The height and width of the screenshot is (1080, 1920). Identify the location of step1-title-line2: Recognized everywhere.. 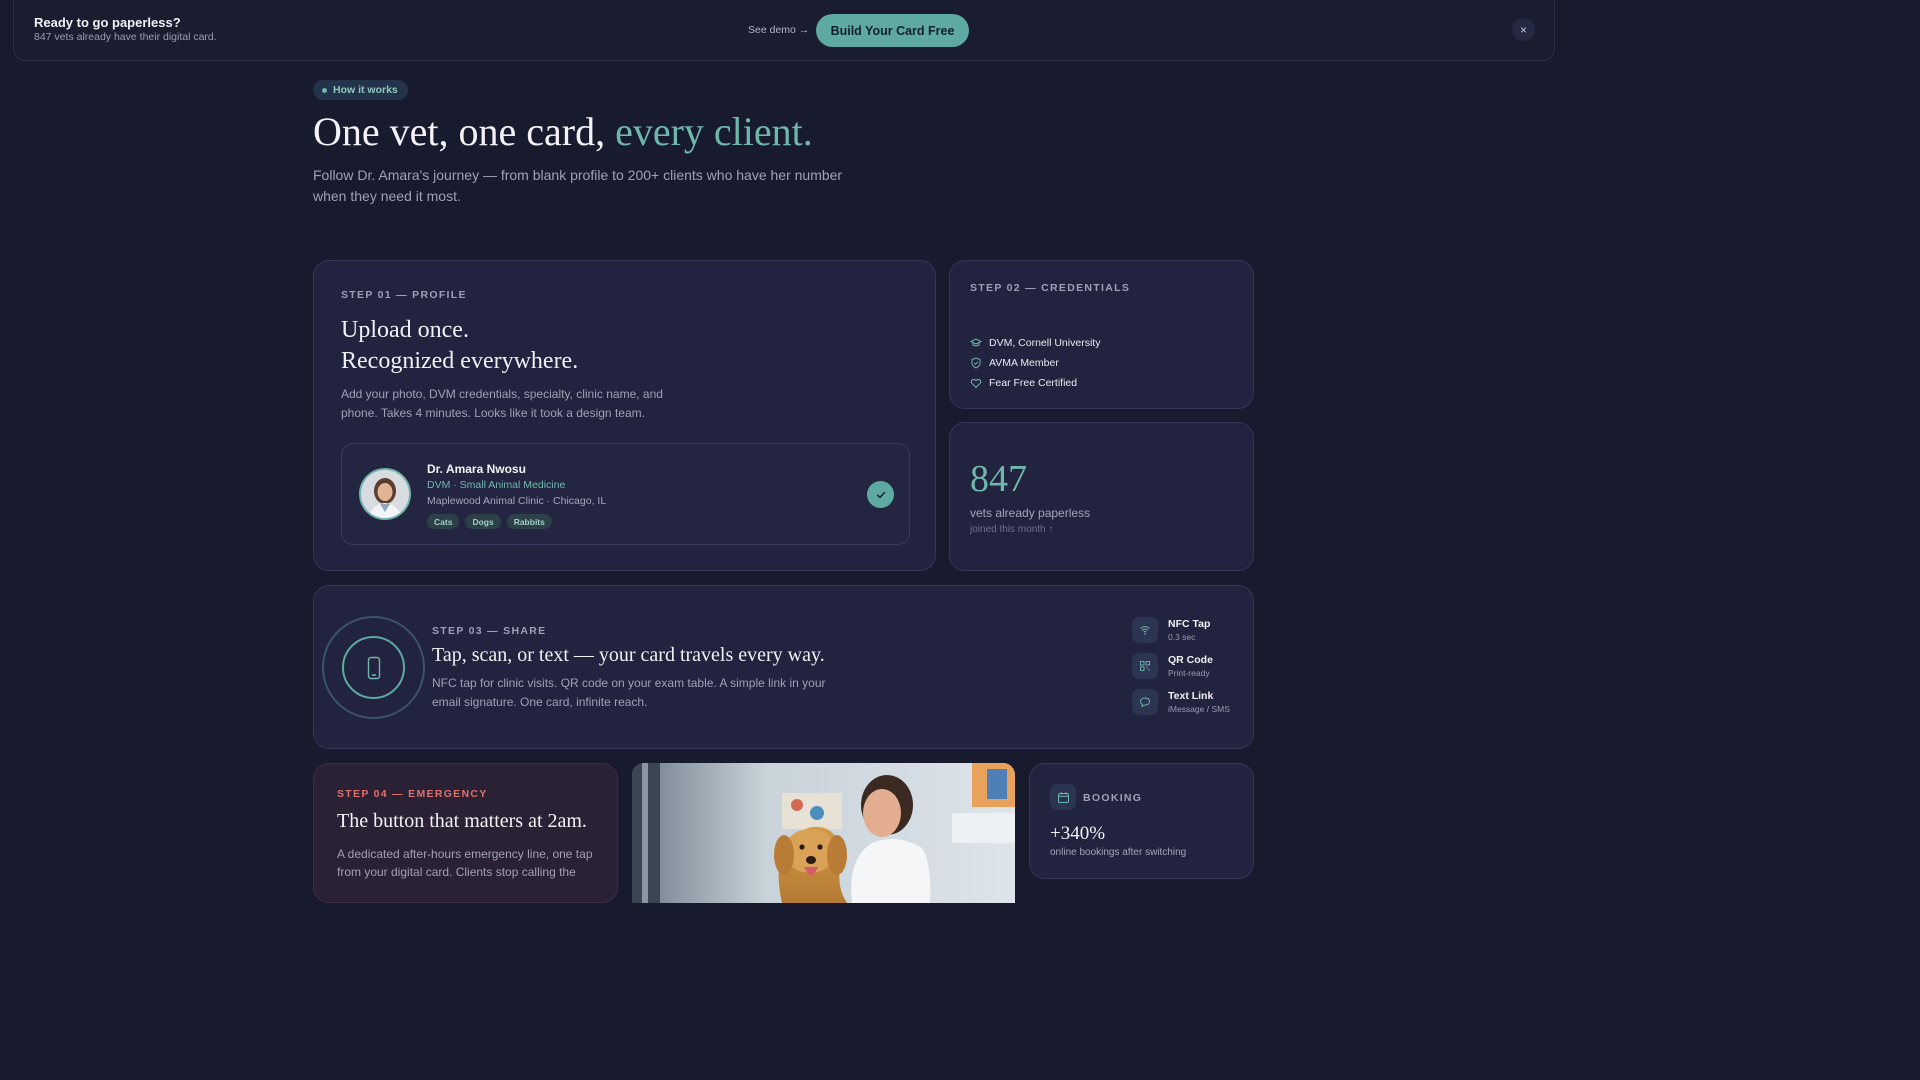
(460, 361).